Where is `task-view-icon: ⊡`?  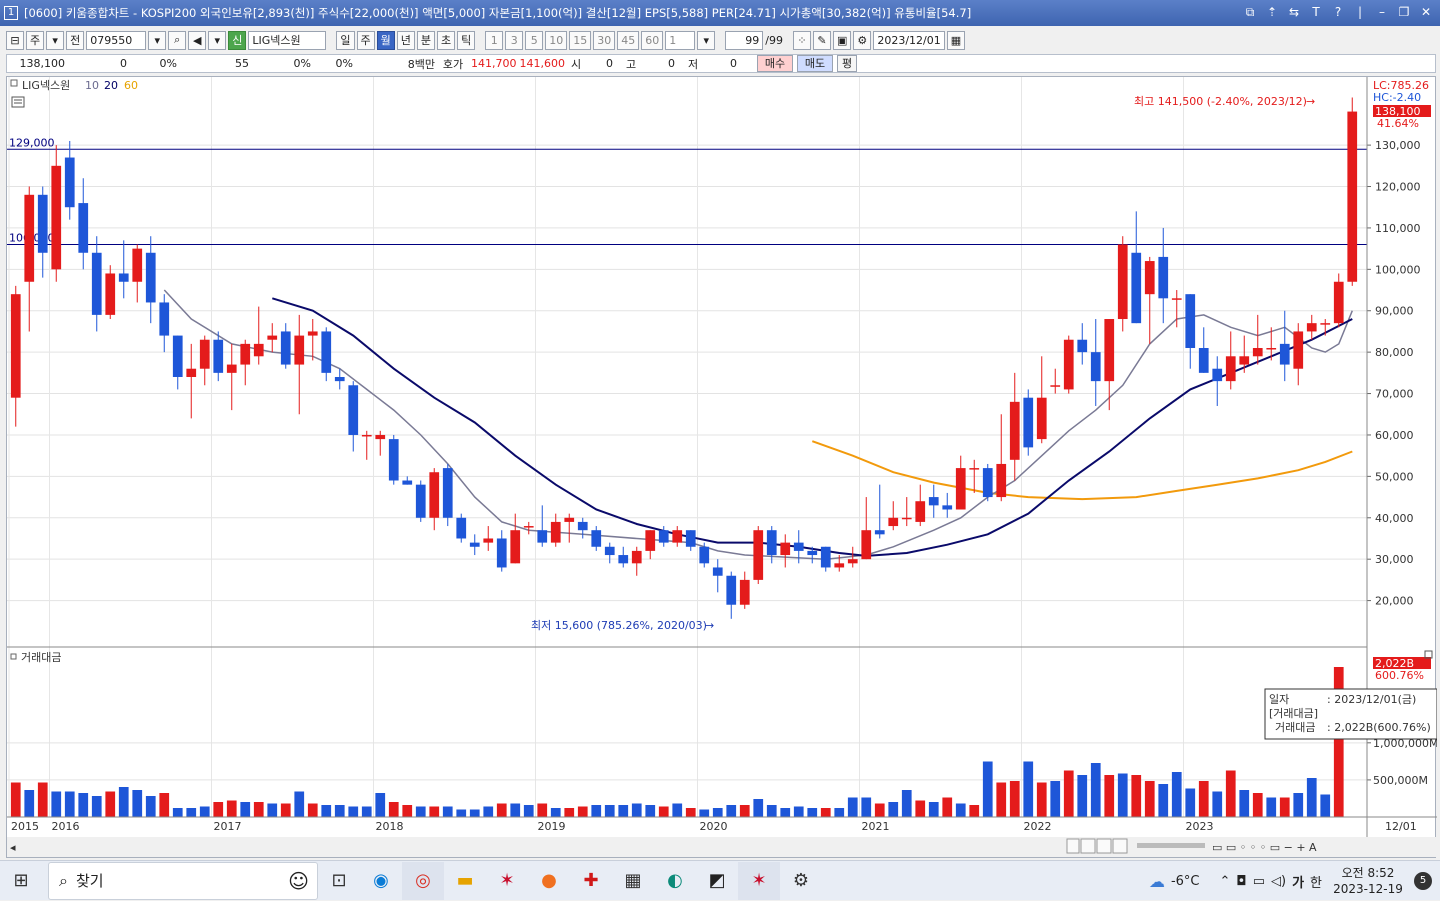
task-view-icon: ⊡ is located at coordinates (339, 881).